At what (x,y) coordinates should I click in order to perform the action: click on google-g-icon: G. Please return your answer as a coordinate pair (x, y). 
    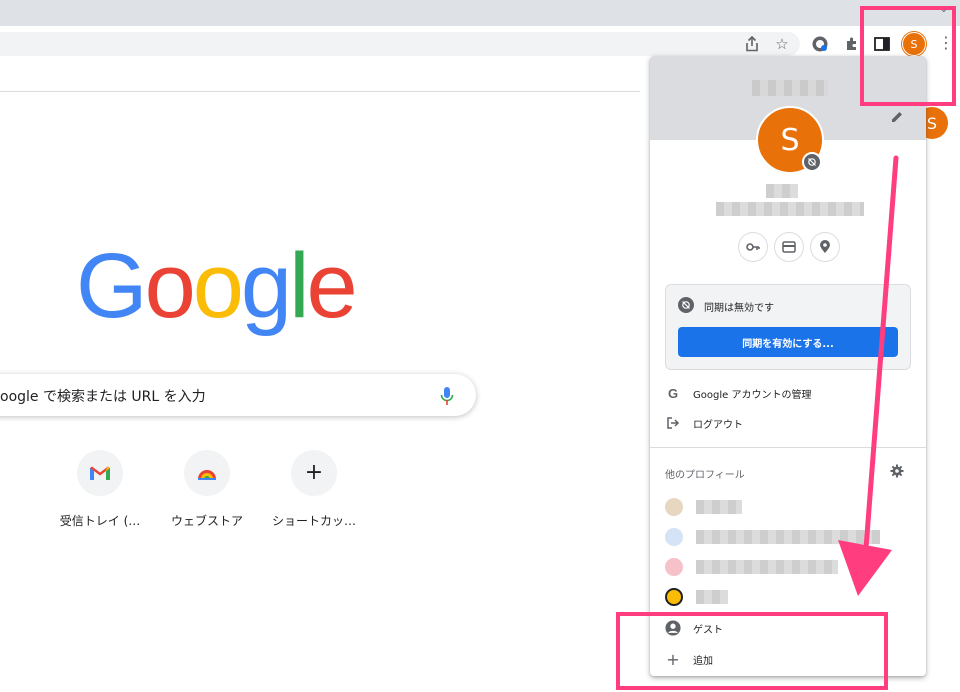
    Looking at the image, I should click on (673, 393).